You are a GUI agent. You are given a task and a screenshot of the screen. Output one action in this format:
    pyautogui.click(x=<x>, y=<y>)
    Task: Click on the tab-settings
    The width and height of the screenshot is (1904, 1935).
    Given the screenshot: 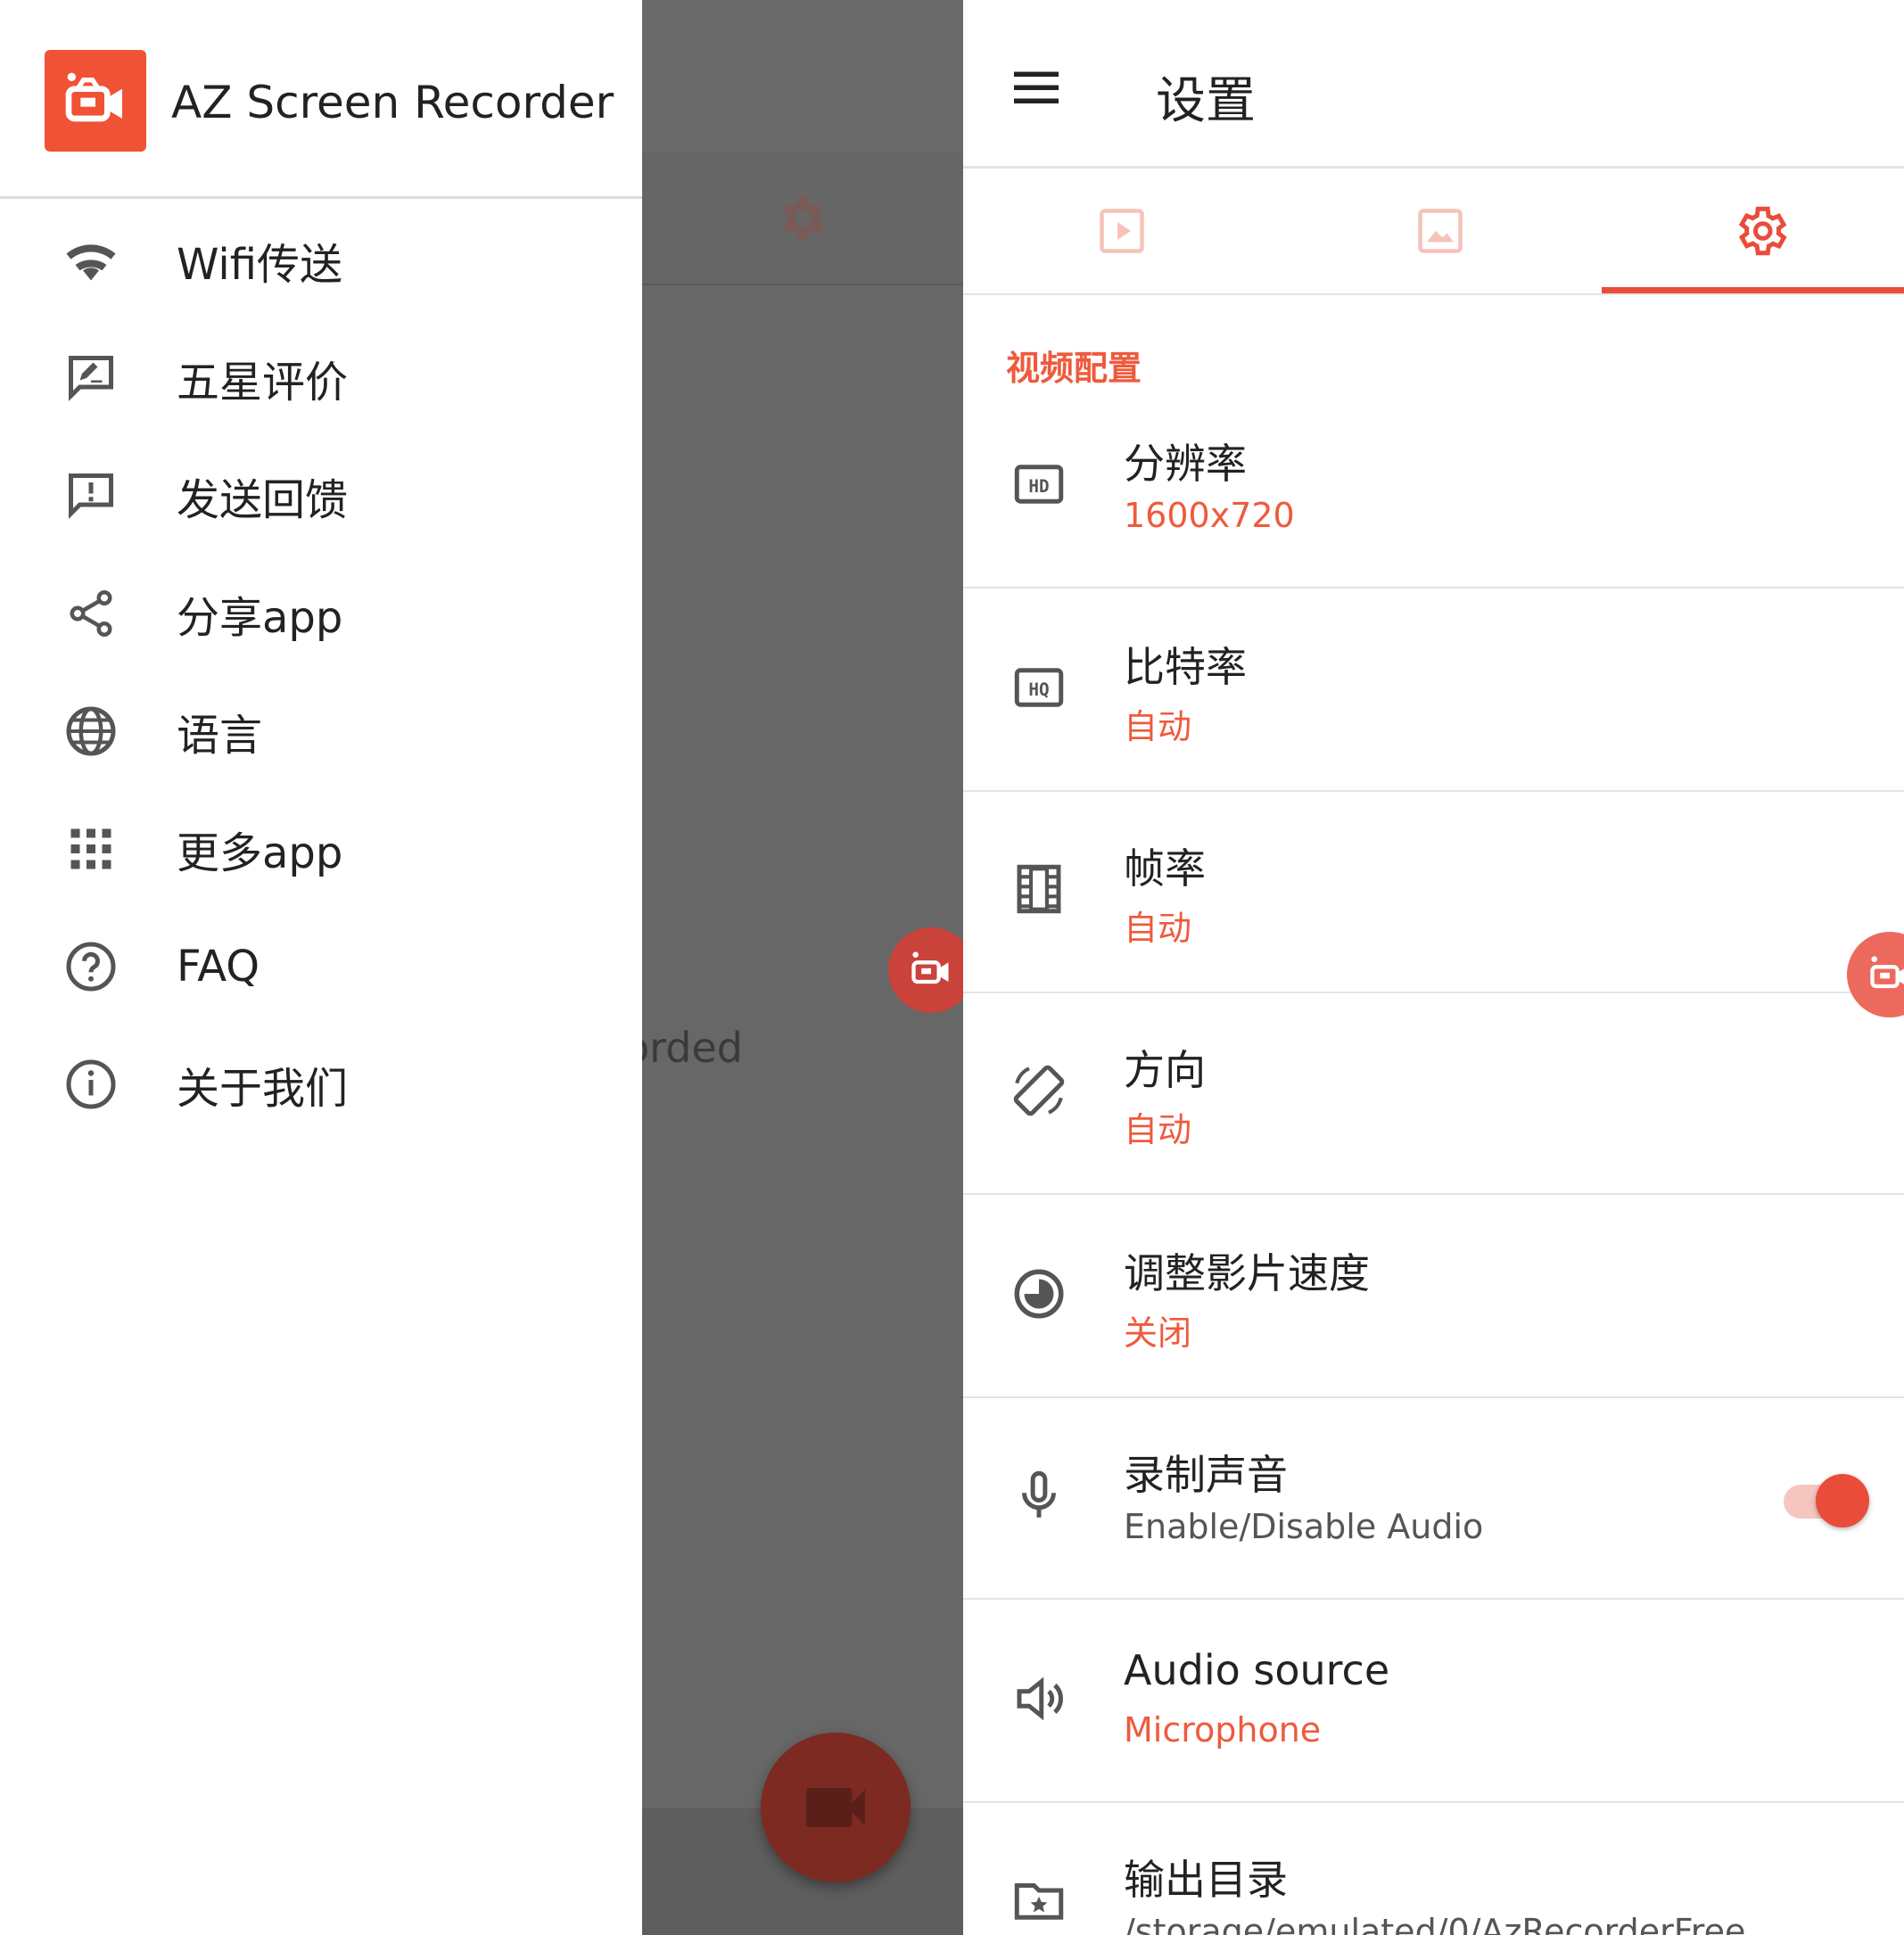 What is the action you would take?
    pyautogui.click(x=1753, y=231)
    